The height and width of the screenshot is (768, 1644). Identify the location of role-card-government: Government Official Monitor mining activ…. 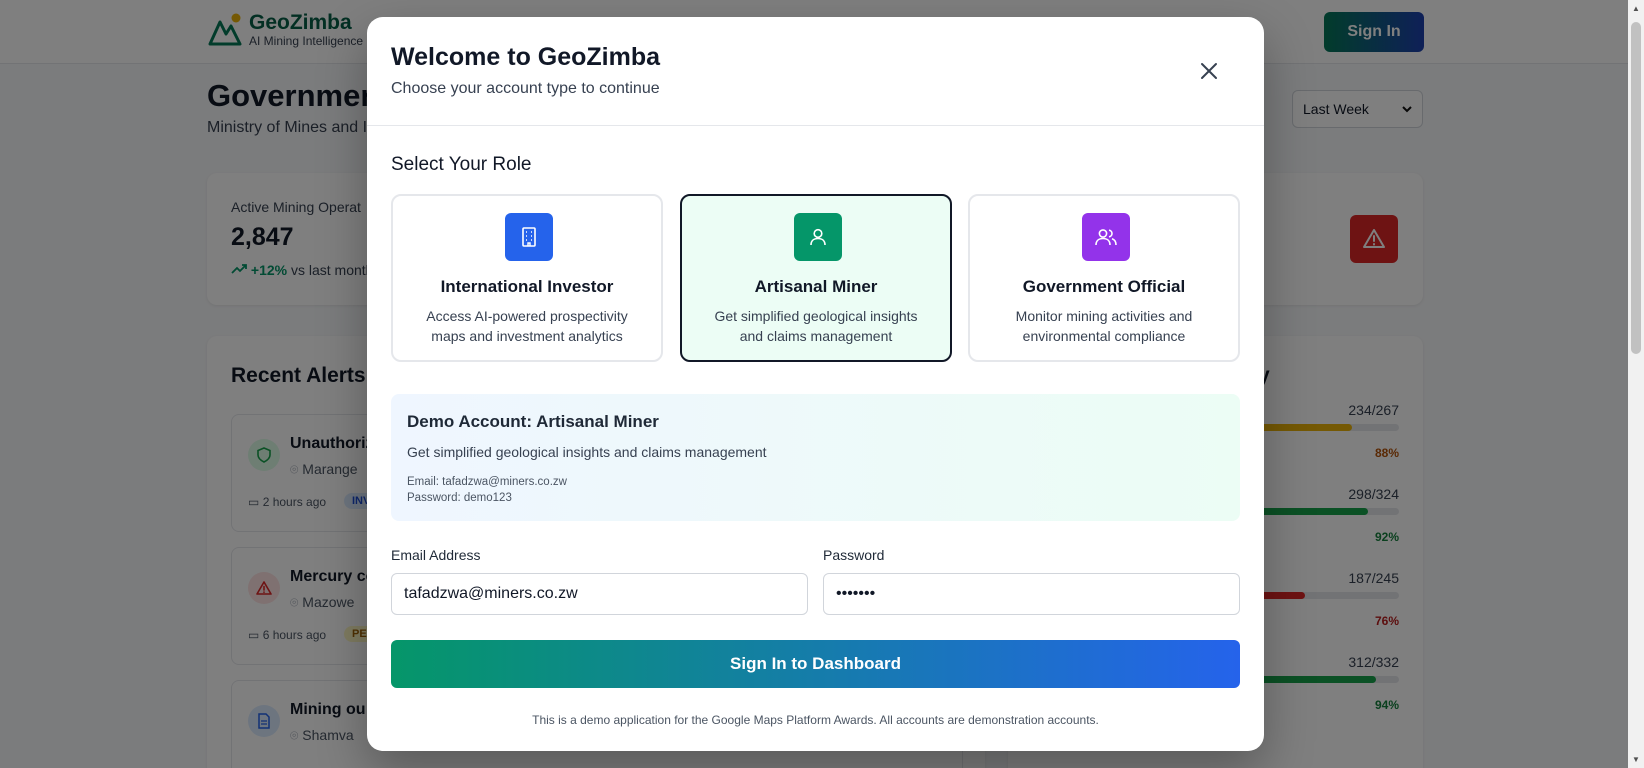
(1104, 278).